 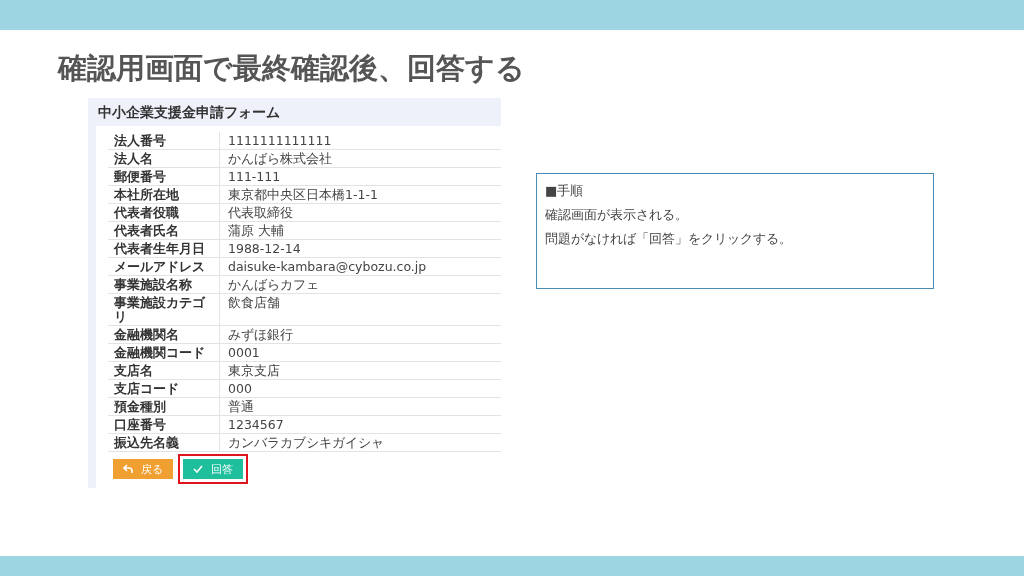 I want to click on field-value: 代表取締役, so click(x=260, y=212).